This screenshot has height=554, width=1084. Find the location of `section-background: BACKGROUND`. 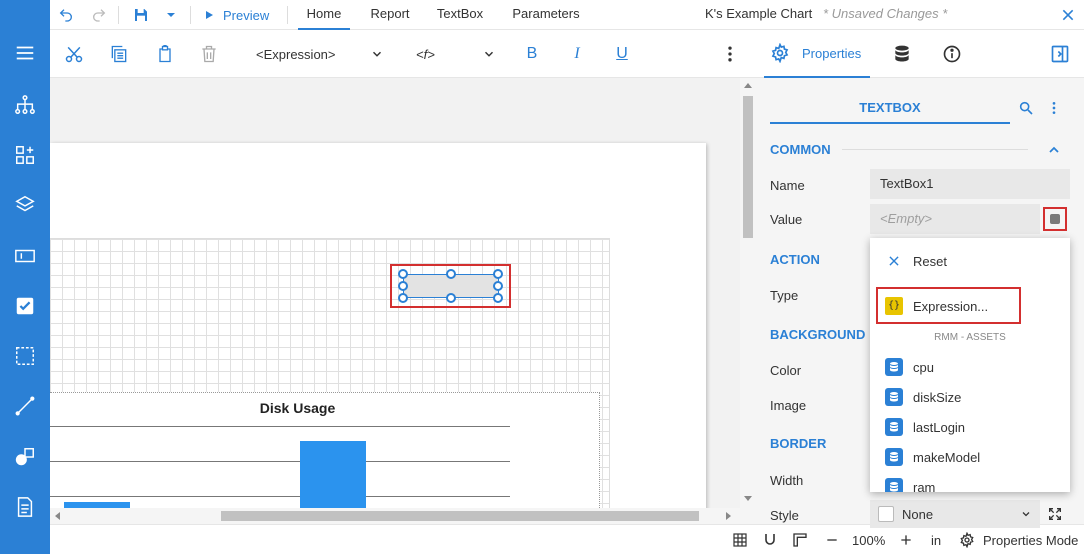

section-background: BACKGROUND is located at coordinates (818, 334).